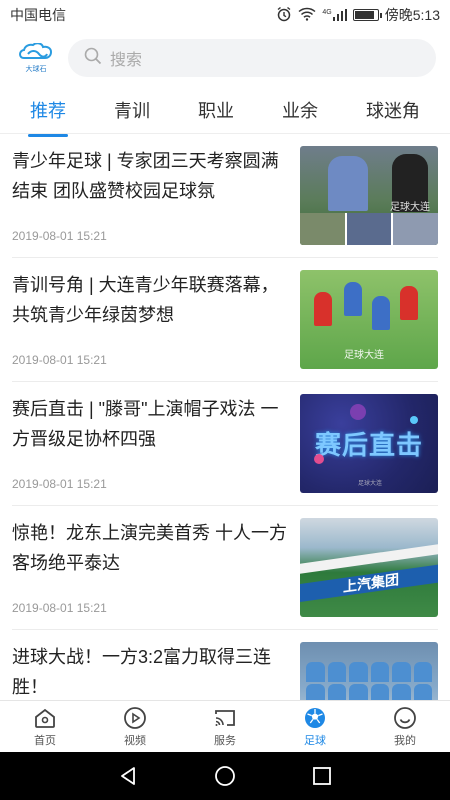 The width and height of the screenshot is (450, 800). I want to click on nav-football: 足球, so click(315, 726).